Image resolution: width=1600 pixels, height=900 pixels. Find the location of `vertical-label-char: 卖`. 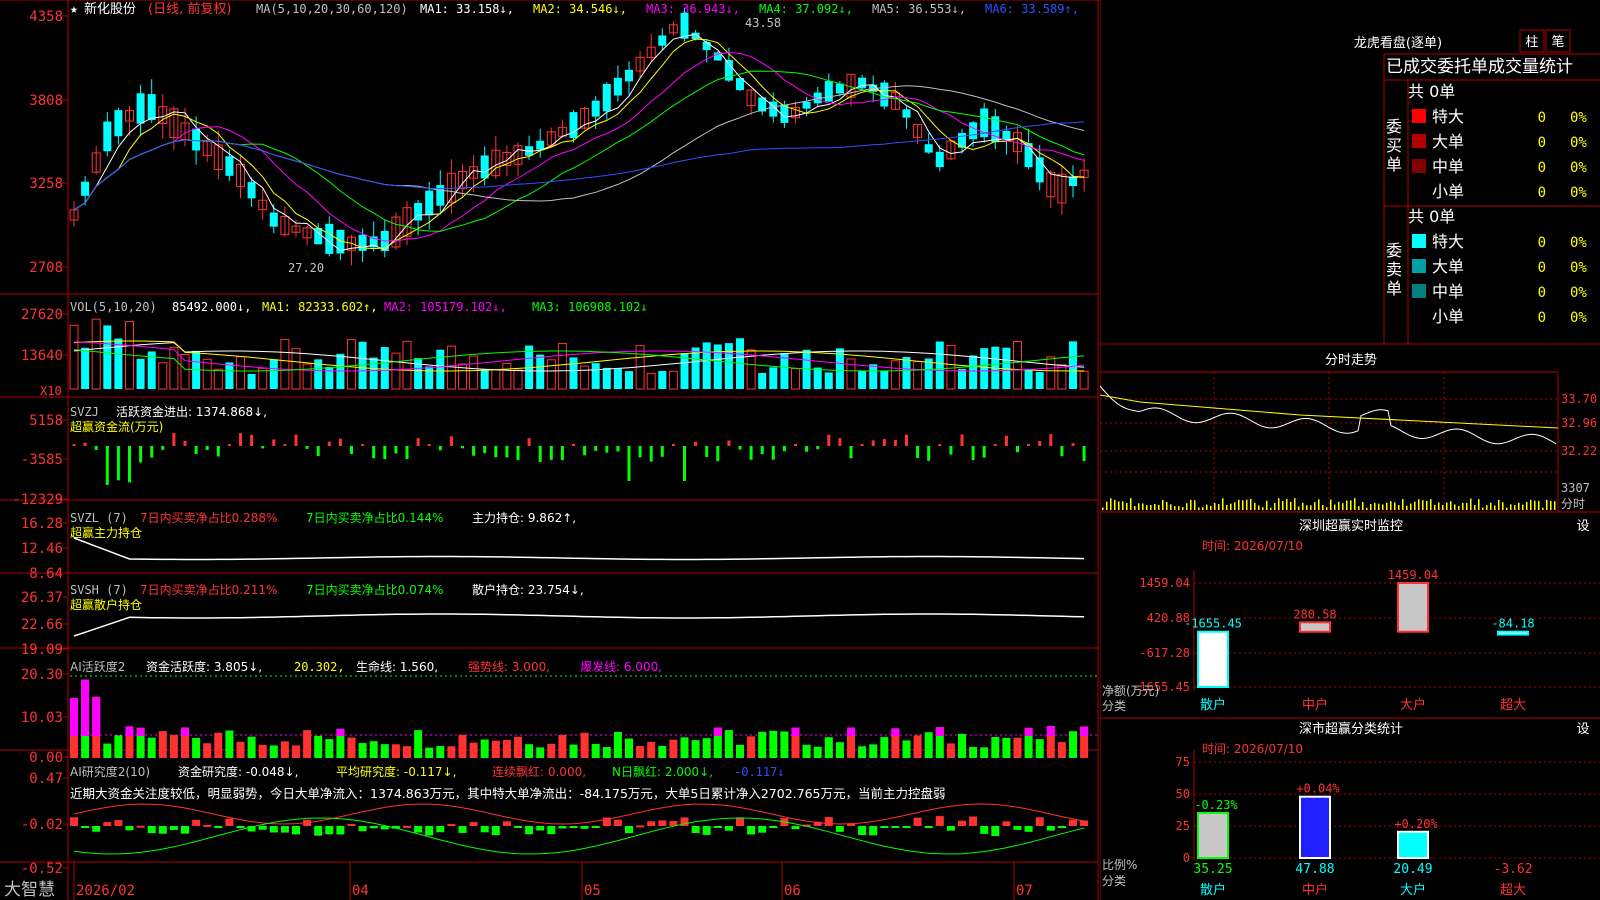

vertical-label-char: 卖 is located at coordinates (1394, 269).